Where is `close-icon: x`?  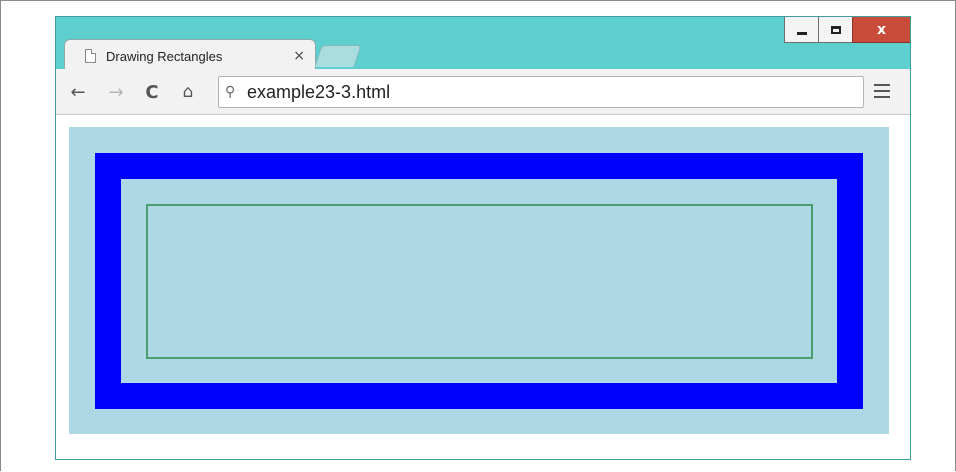
close-icon: x is located at coordinates (881, 29).